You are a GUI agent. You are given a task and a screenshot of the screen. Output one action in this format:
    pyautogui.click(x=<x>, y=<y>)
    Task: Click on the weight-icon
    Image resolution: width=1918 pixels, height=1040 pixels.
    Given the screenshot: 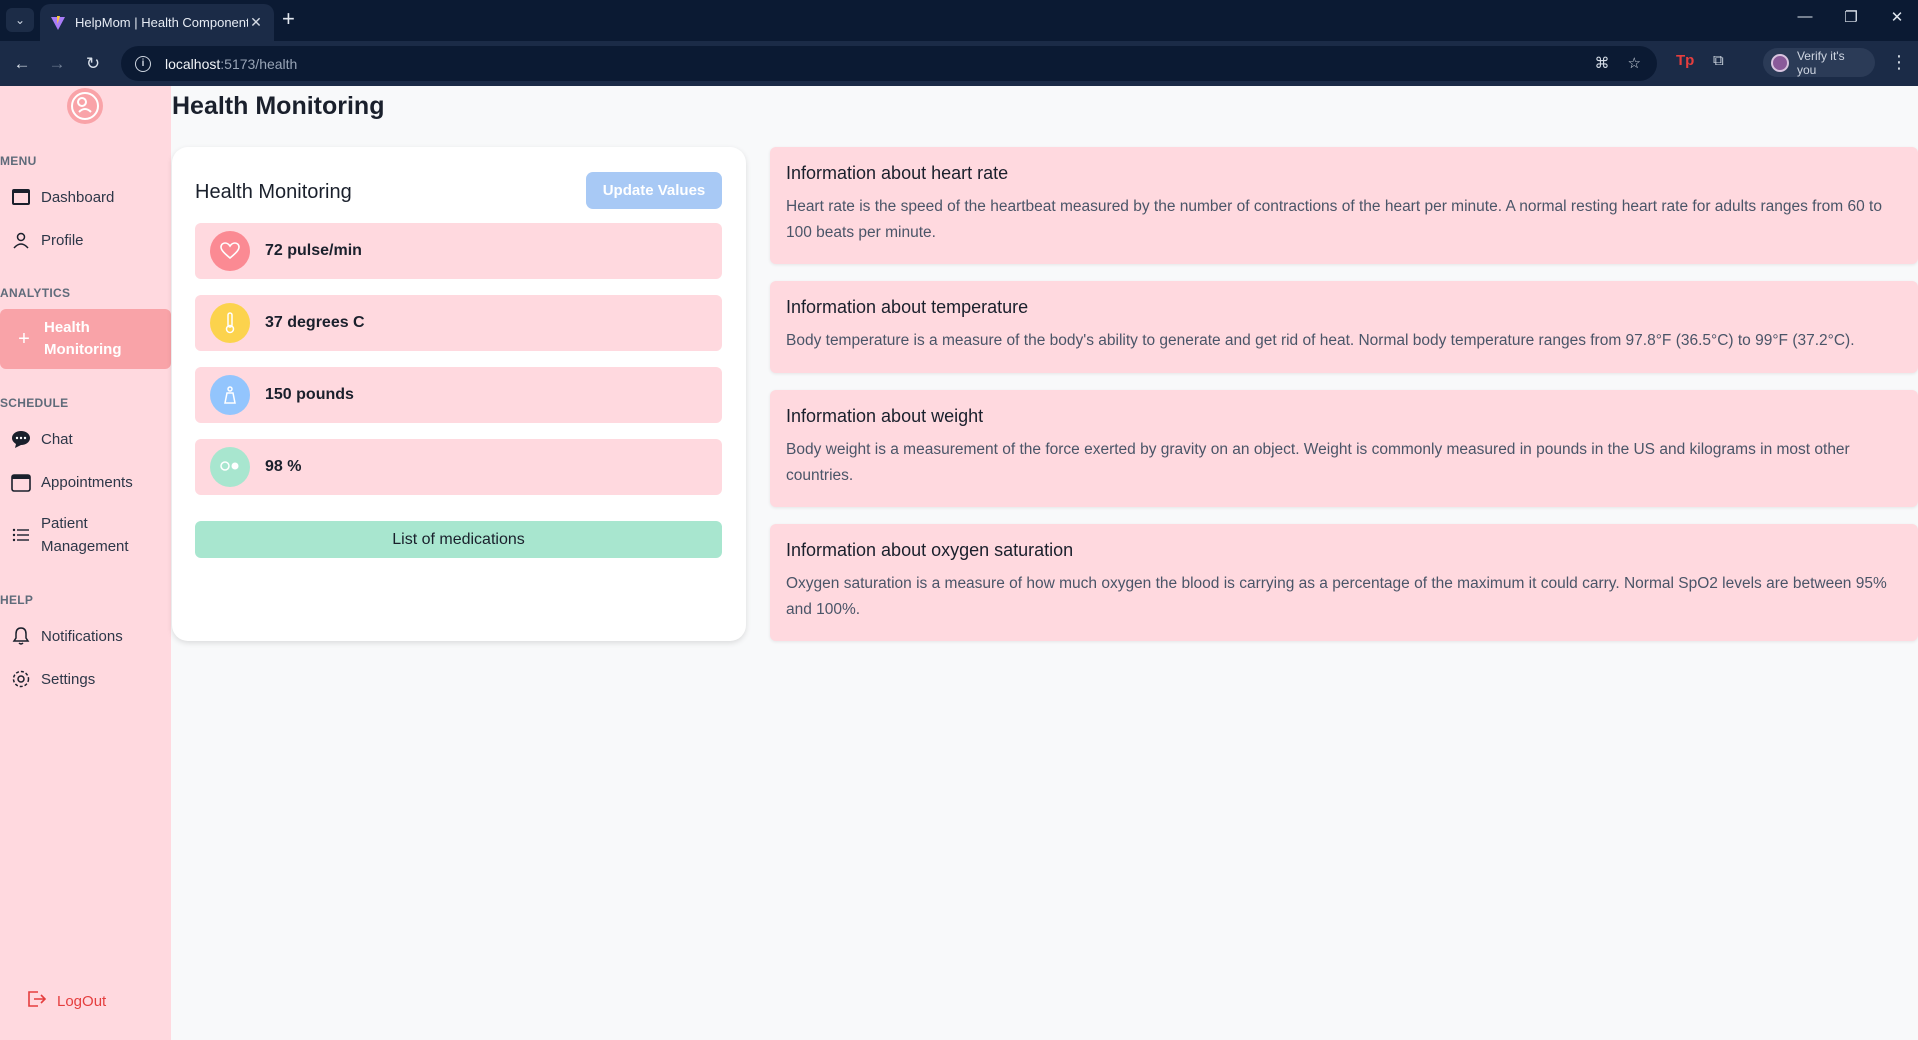 What is the action you would take?
    pyautogui.click(x=230, y=395)
    